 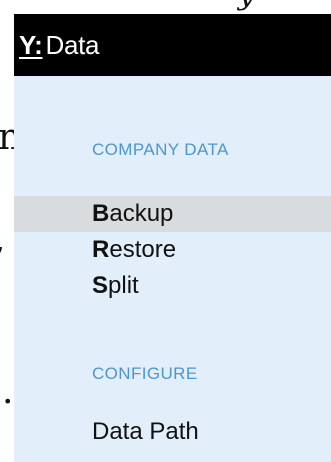 I want to click on background-text-fragment: ., so click(x=8, y=391).